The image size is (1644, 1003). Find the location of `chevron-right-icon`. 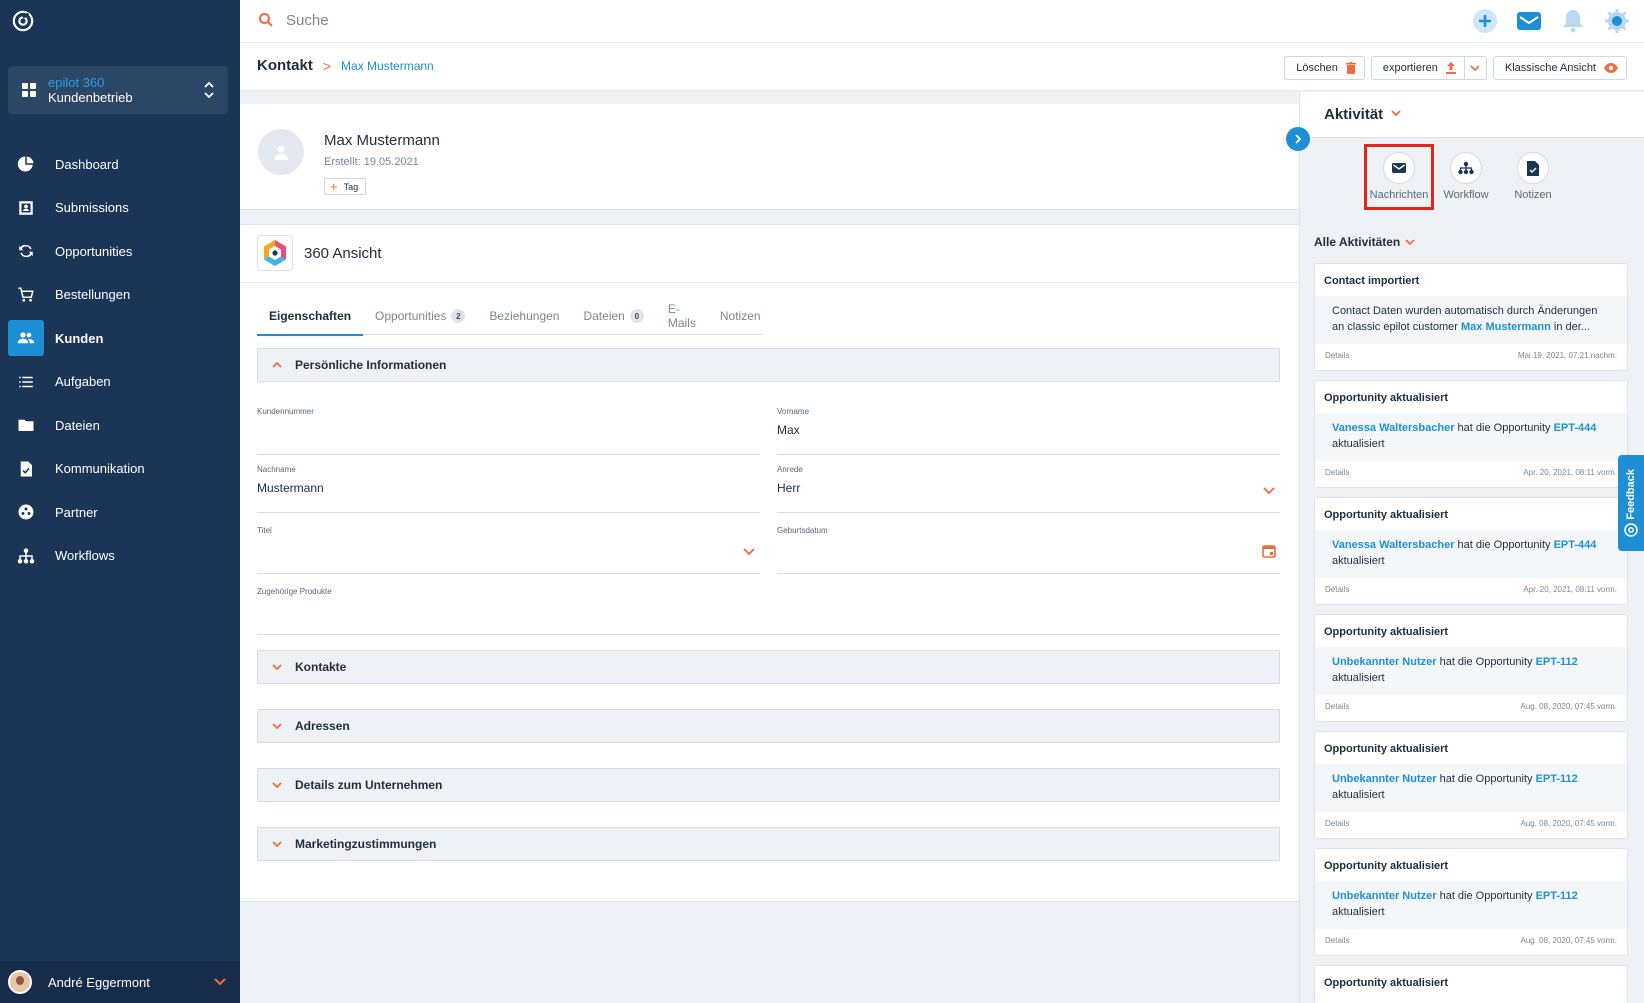

chevron-right-icon is located at coordinates (1298, 139).